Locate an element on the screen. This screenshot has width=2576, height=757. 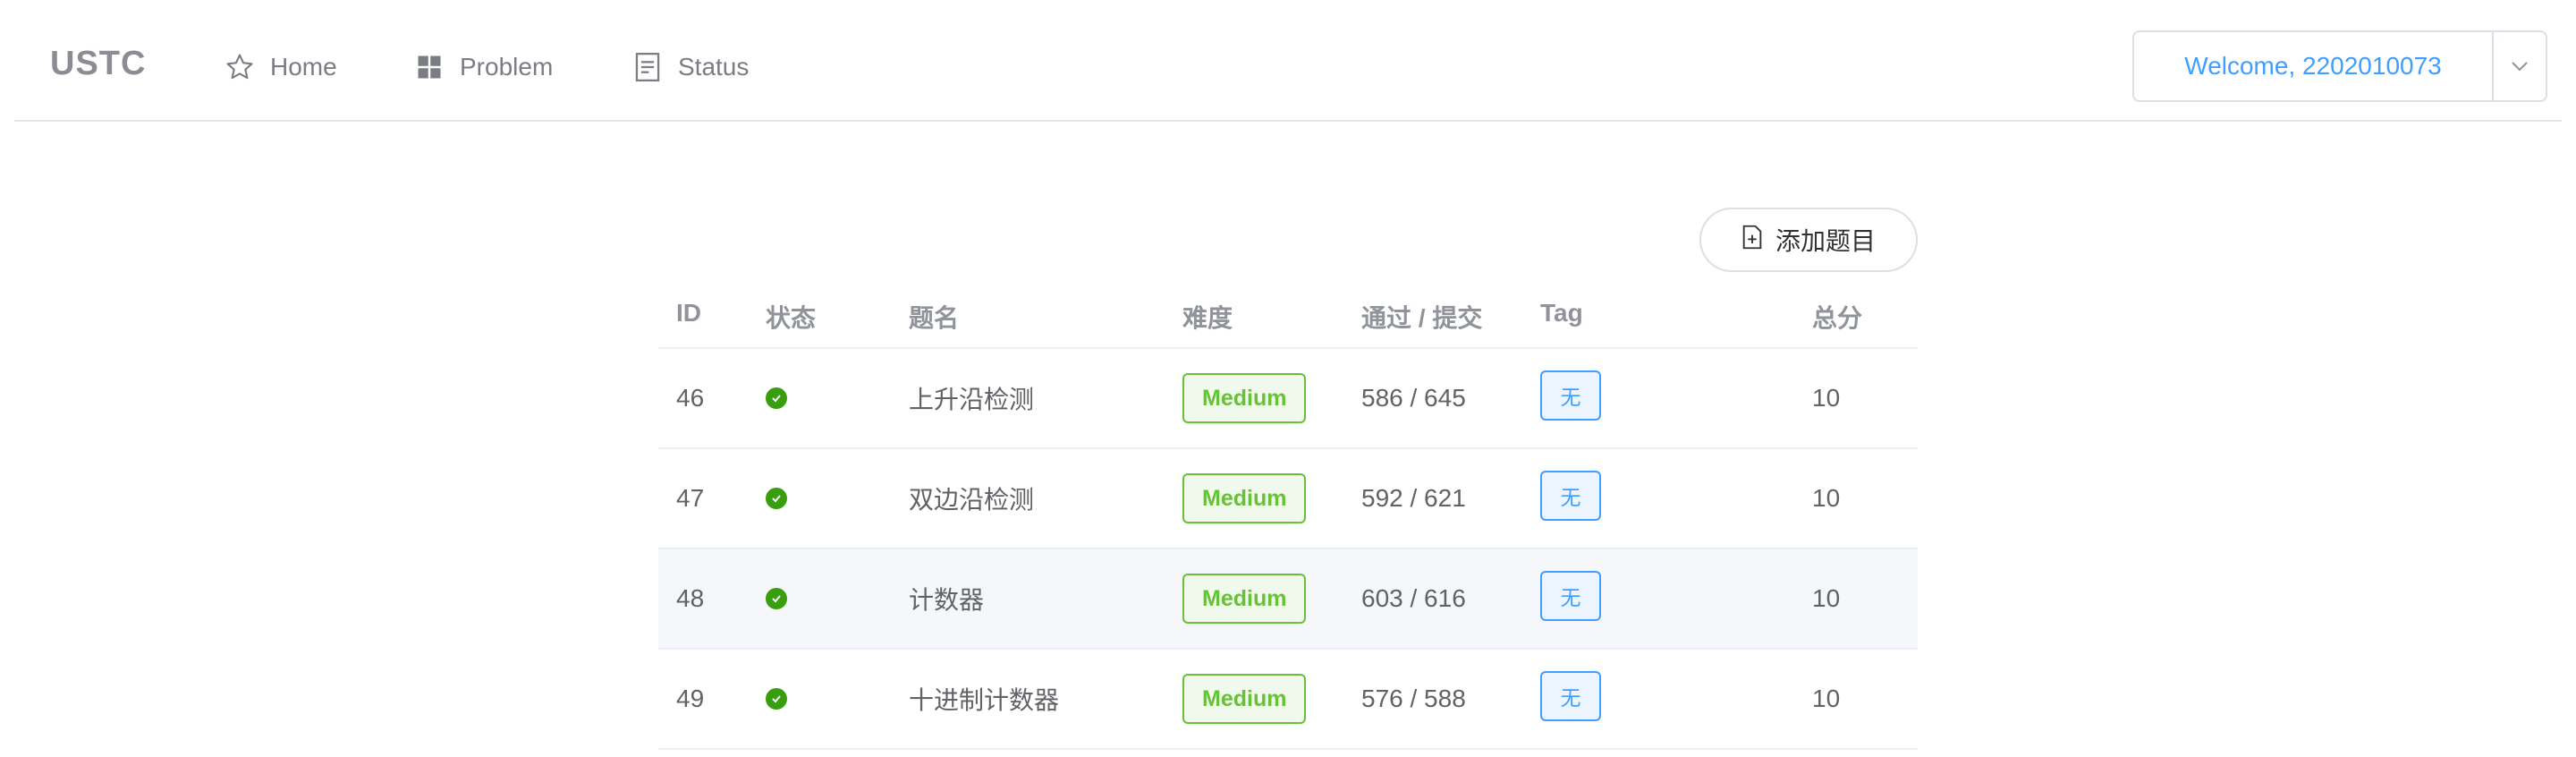
pass-submit-ratio: 576 / 588 is located at coordinates (1413, 698).